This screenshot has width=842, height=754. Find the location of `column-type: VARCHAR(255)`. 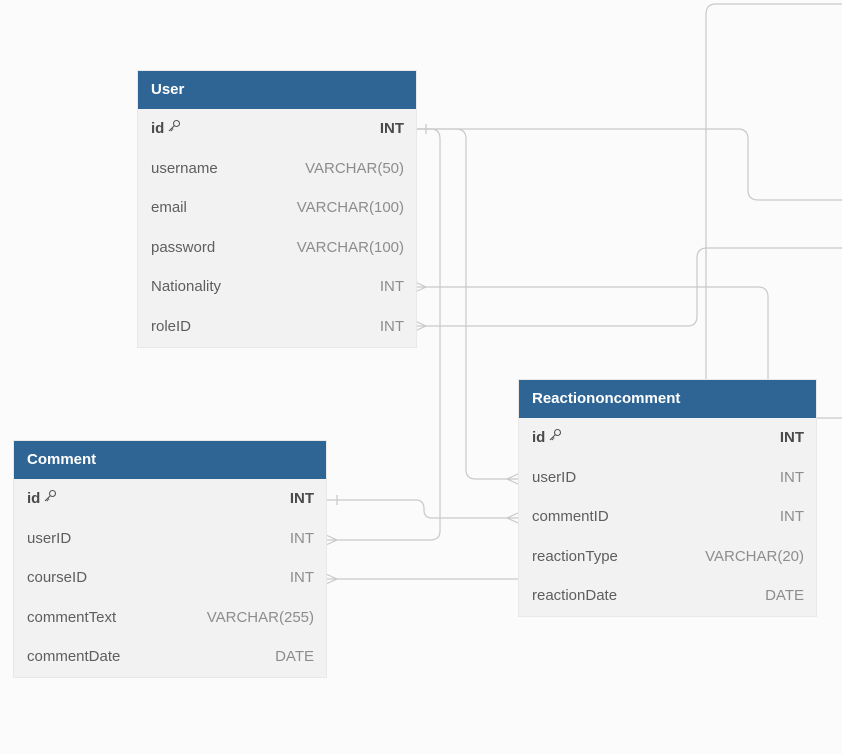

column-type: VARCHAR(255) is located at coordinates (260, 617).